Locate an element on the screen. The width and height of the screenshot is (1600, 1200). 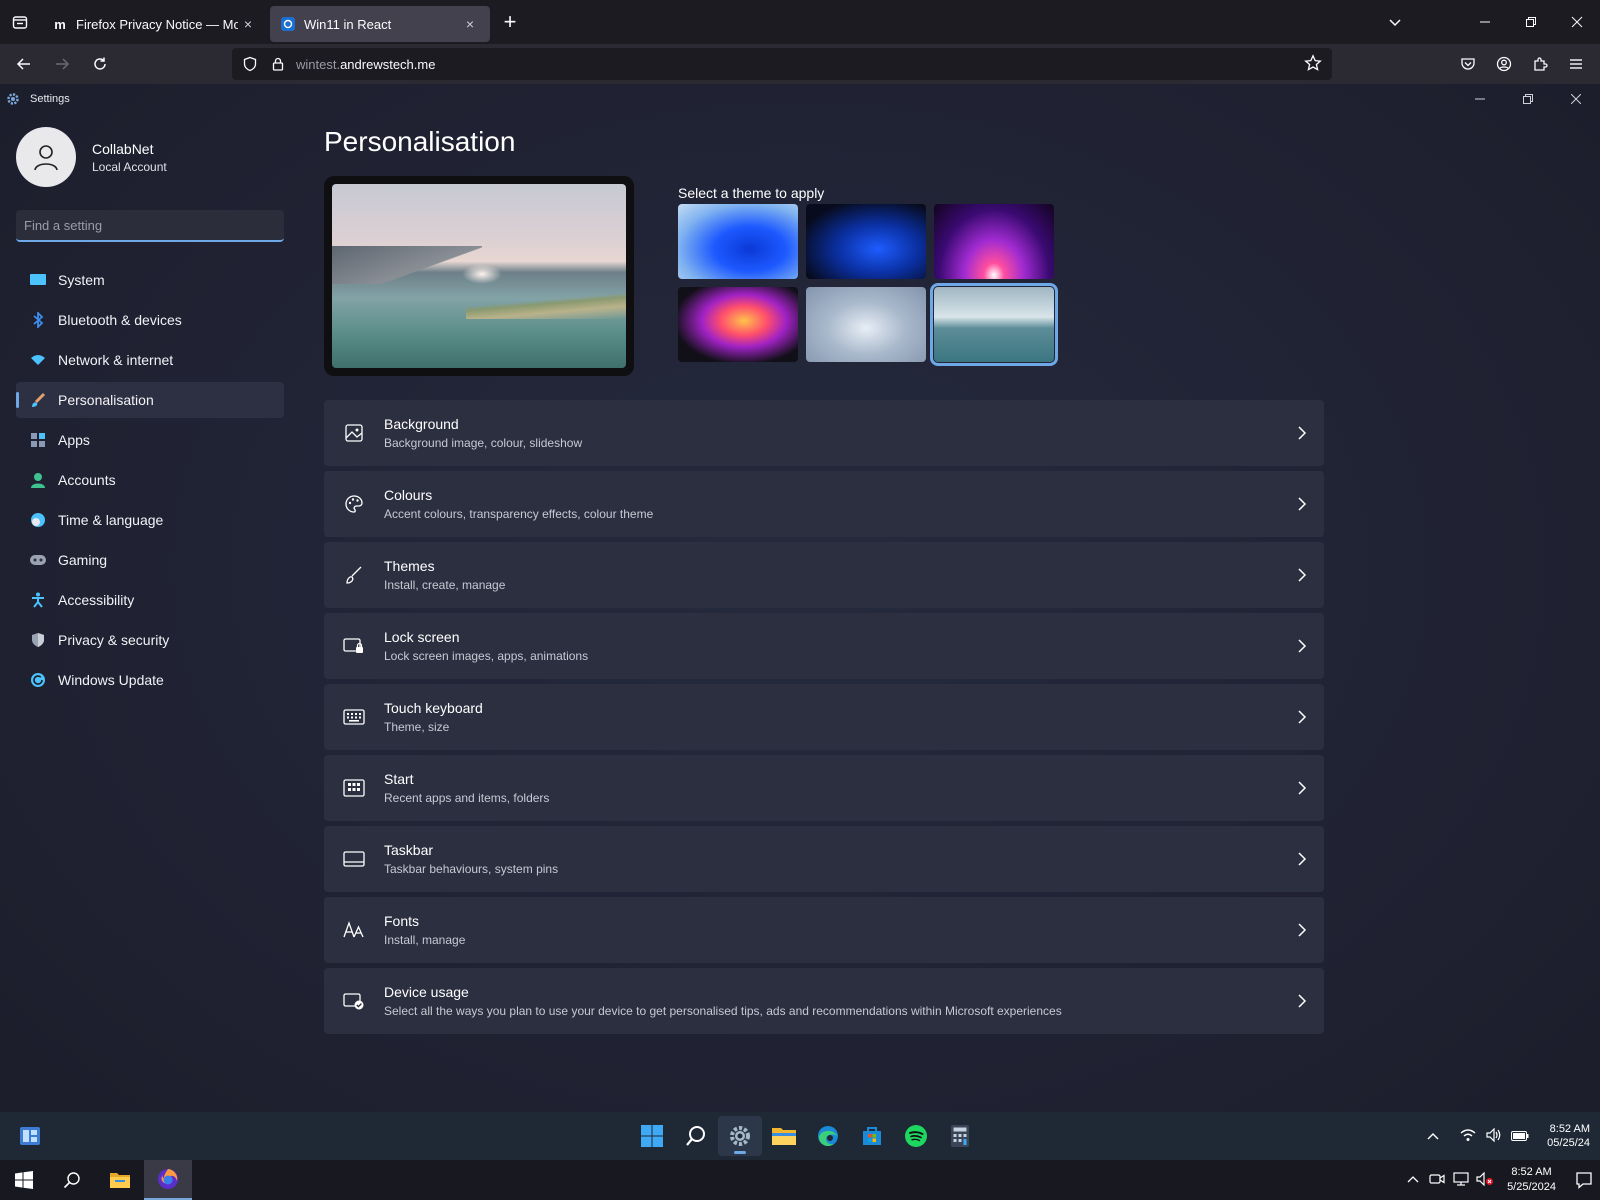
reload-button is located at coordinates (100, 64).